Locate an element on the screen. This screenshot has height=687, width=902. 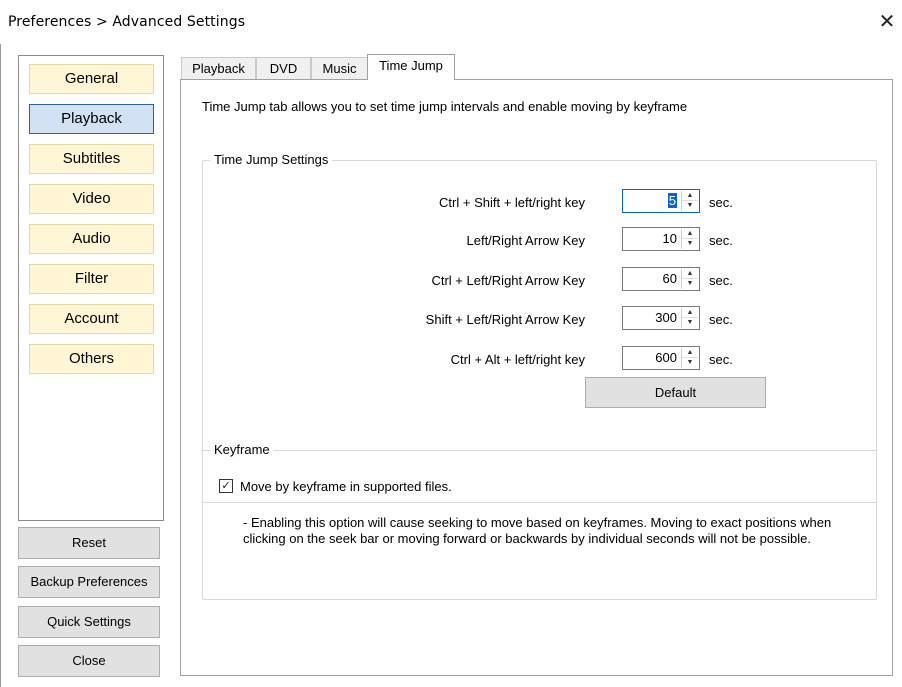
category-filter: Filter is located at coordinates (91, 279).